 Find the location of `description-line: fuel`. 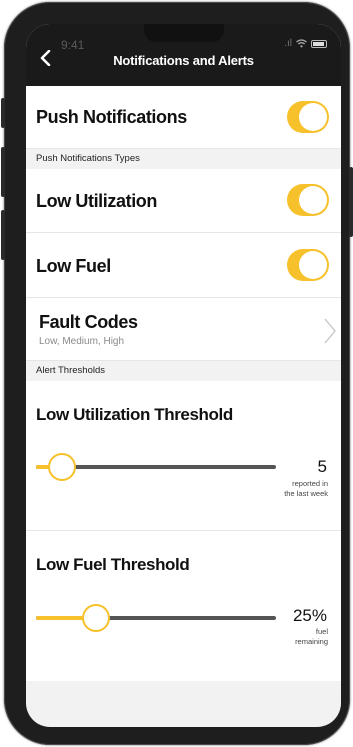

description-line: fuel is located at coordinates (321, 631).